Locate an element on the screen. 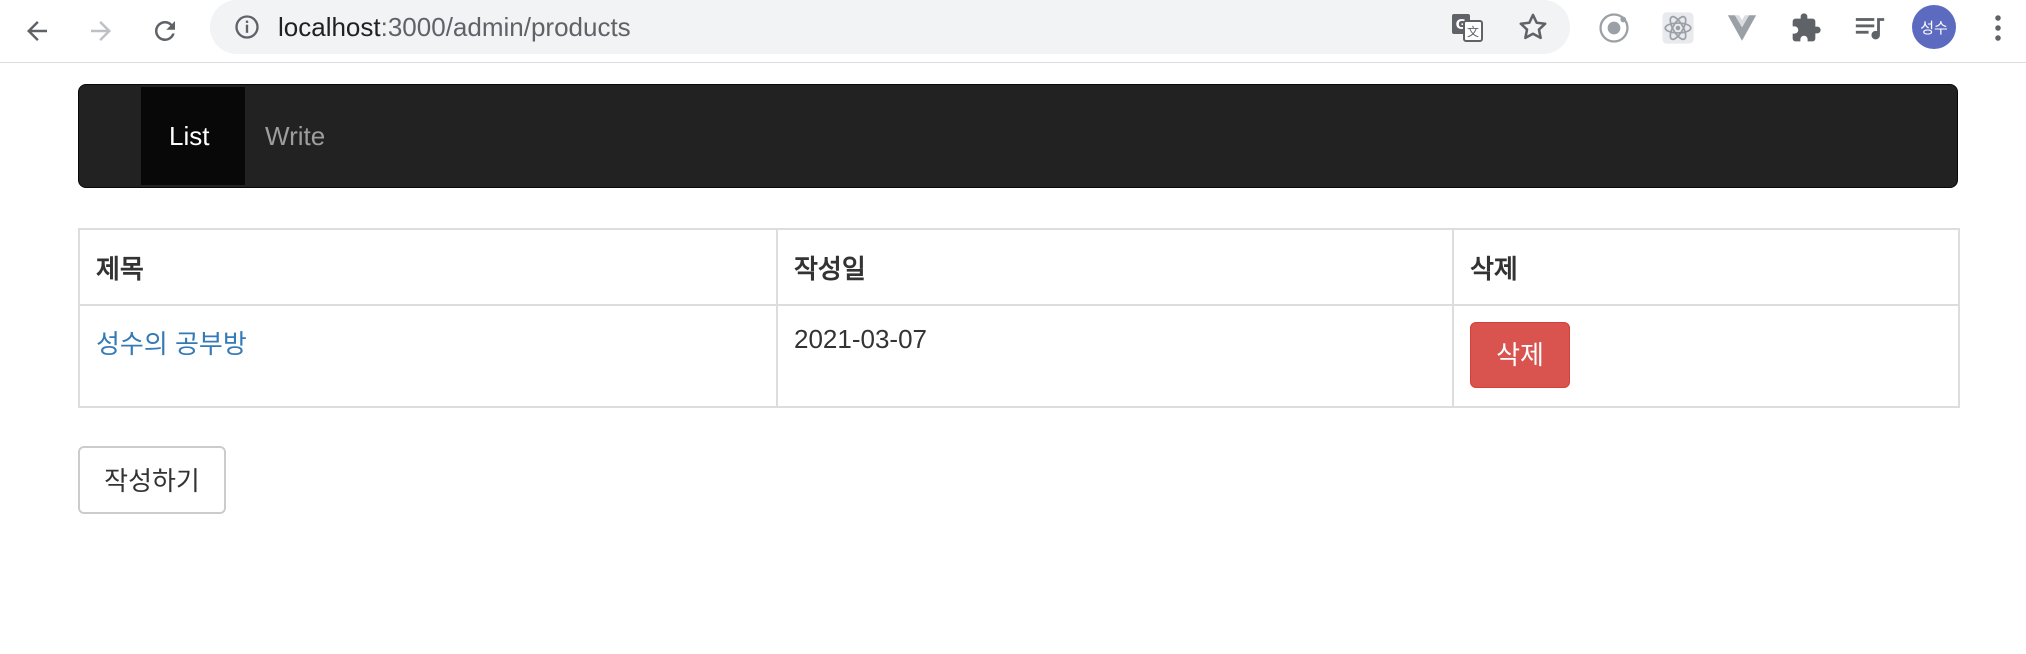 The width and height of the screenshot is (2026, 654). delete-button: 삭제 is located at coordinates (1520, 355).